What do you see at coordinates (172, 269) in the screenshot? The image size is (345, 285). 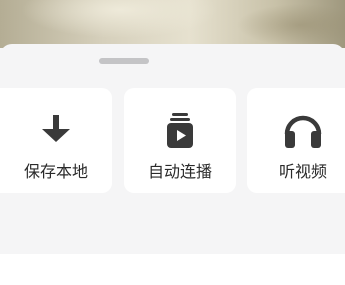 I see `sheet-bottom-area` at bounding box center [172, 269].